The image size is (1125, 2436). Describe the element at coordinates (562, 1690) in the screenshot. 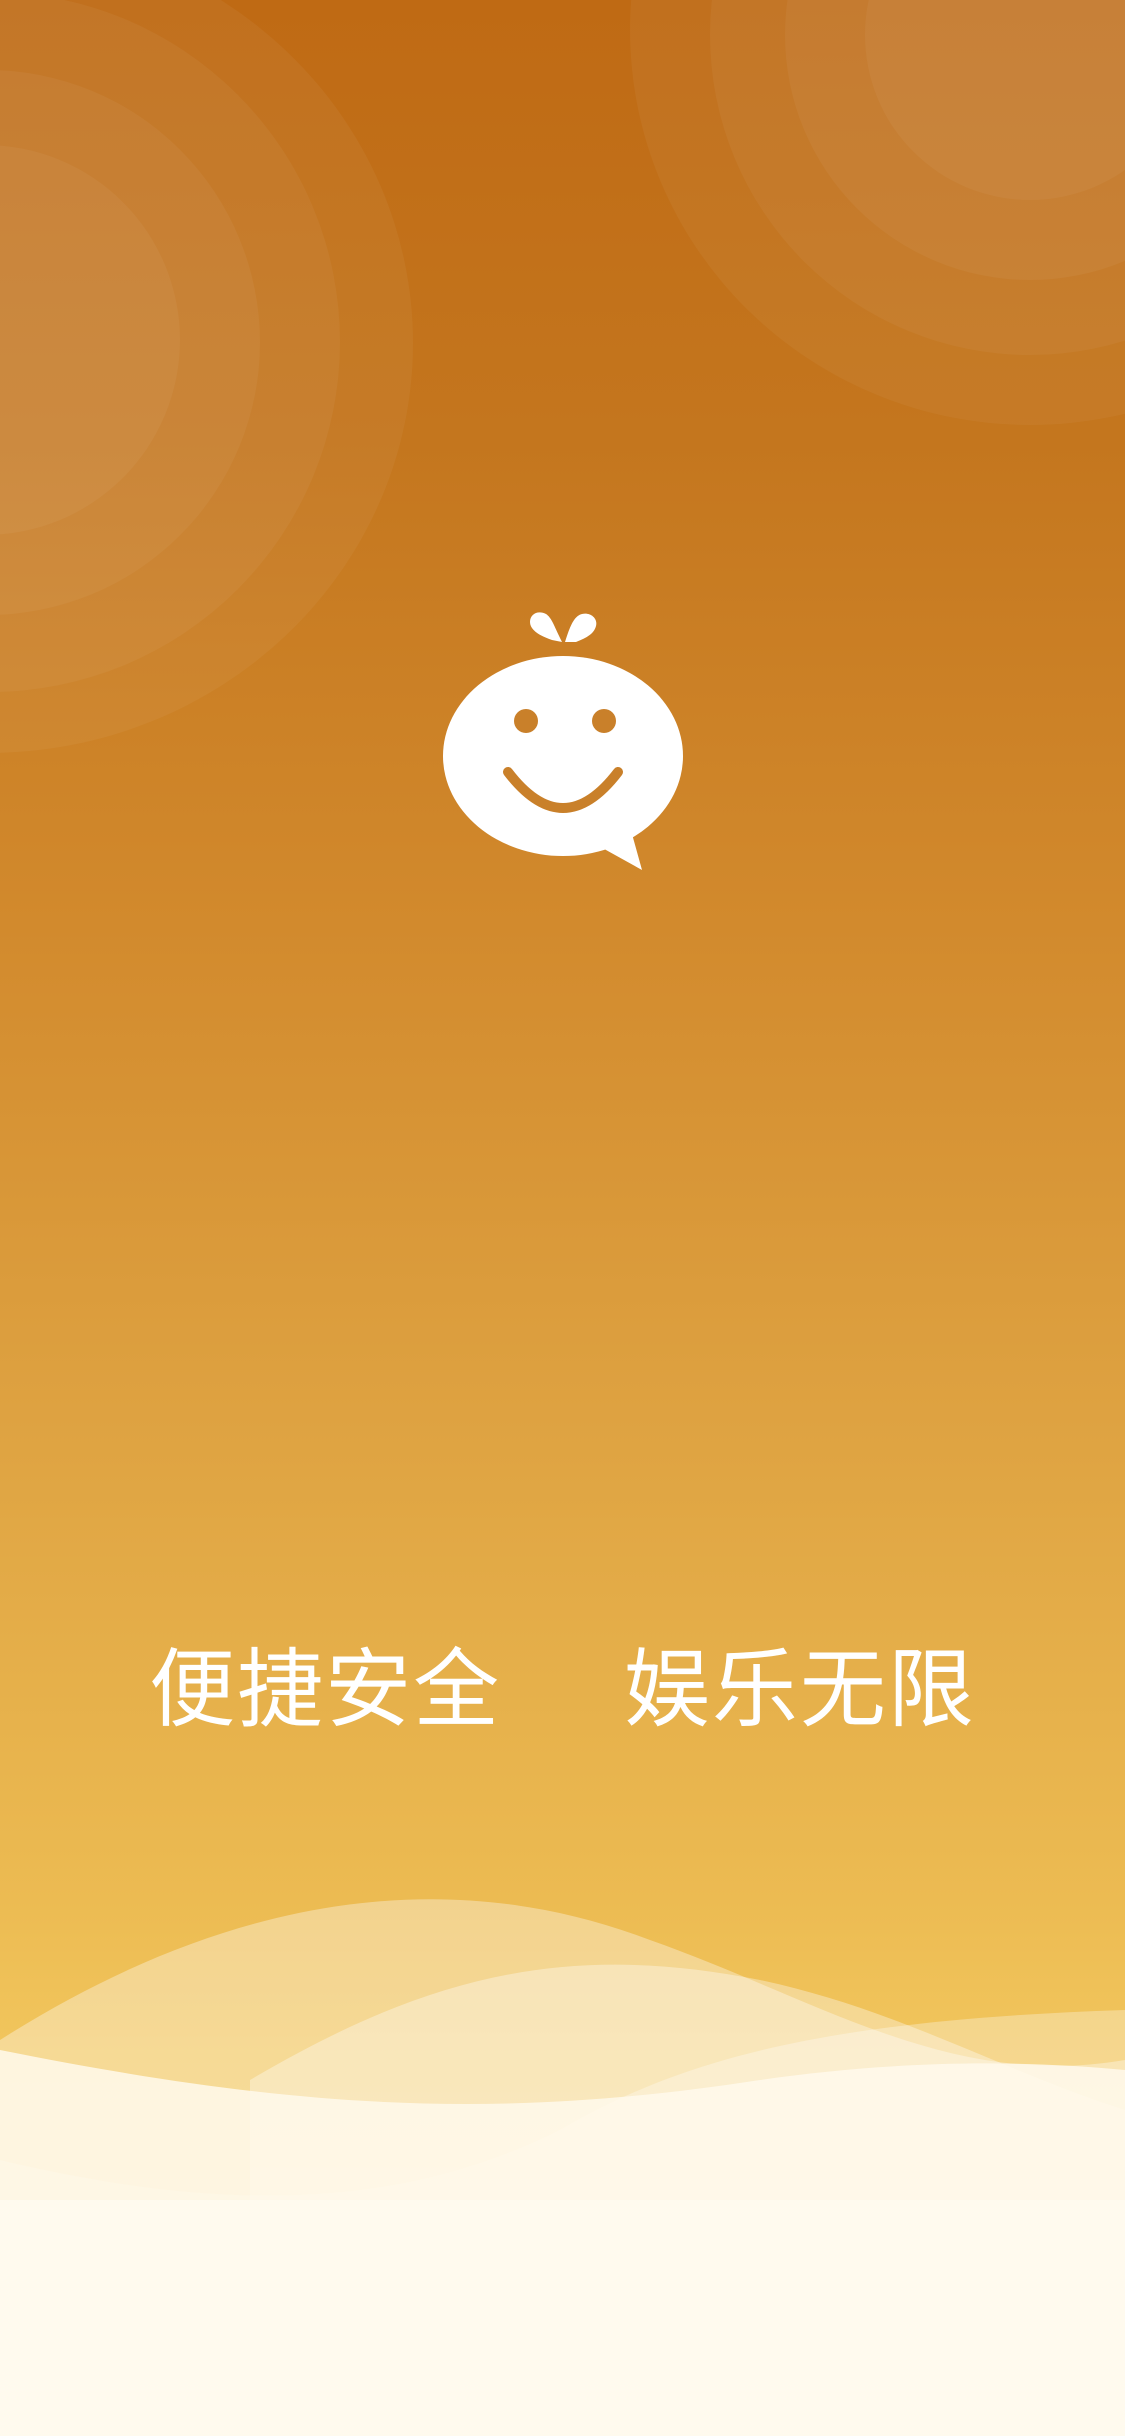

I see `tagline: 便捷安全 娱乐无限` at that location.